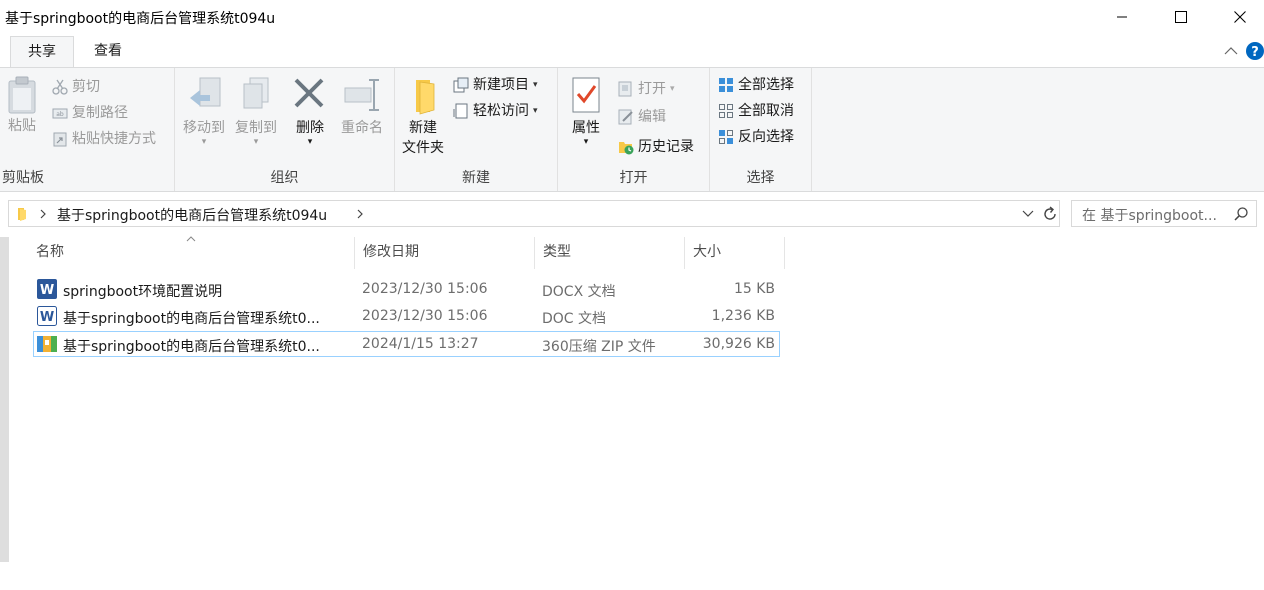 The image size is (1264, 590). Describe the element at coordinates (535, 85) in the screenshot. I see `new-item-caret-icon: ▾` at that location.